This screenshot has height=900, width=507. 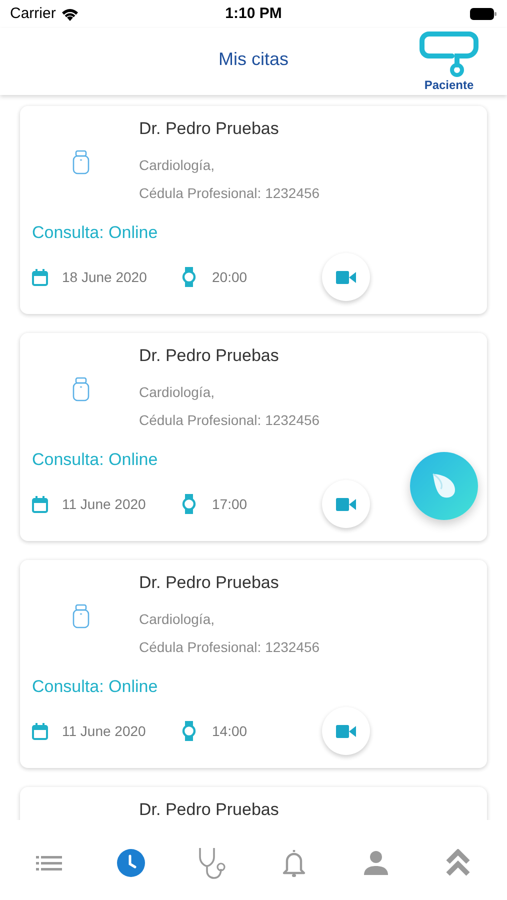 What do you see at coordinates (33, 14) in the screenshot?
I see `carrier-label: Carrier` at bounding box center [33, 14].